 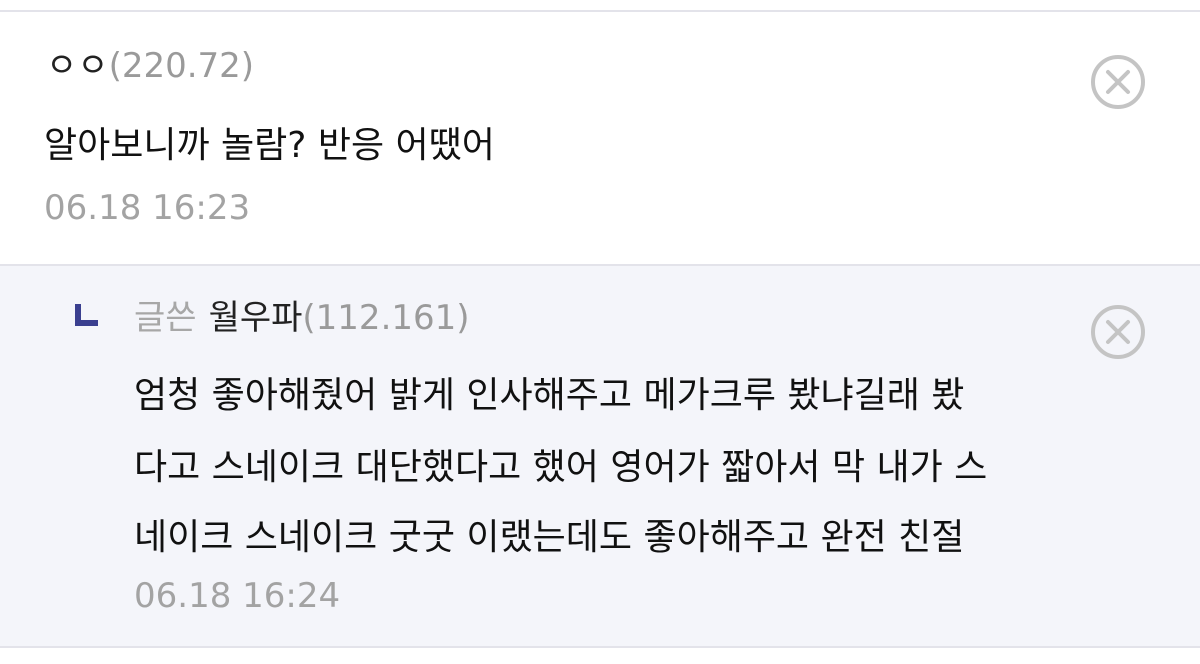 What do you see at coordinates (549, 395) in the screenshot?
I see `reply-text-line-1: 엄청 좋아해줬어 밝게 인사해주고 메가크루 봤냐길래 봤` at bounding box center [549, 395].